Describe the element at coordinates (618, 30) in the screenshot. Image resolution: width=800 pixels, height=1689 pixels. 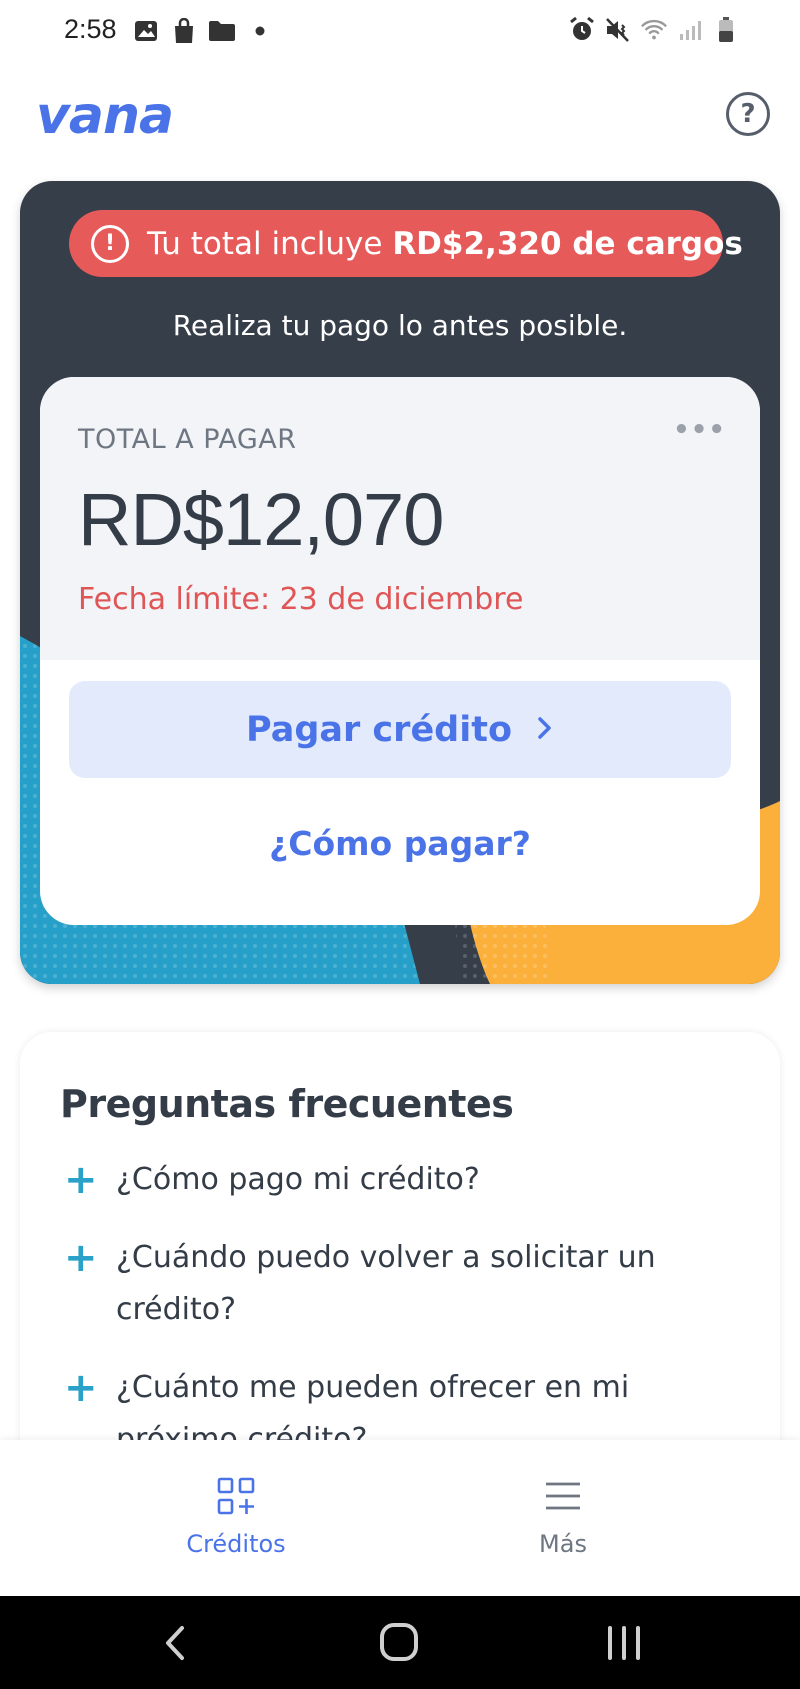
I see `mute-vibrate-icon` at that location.